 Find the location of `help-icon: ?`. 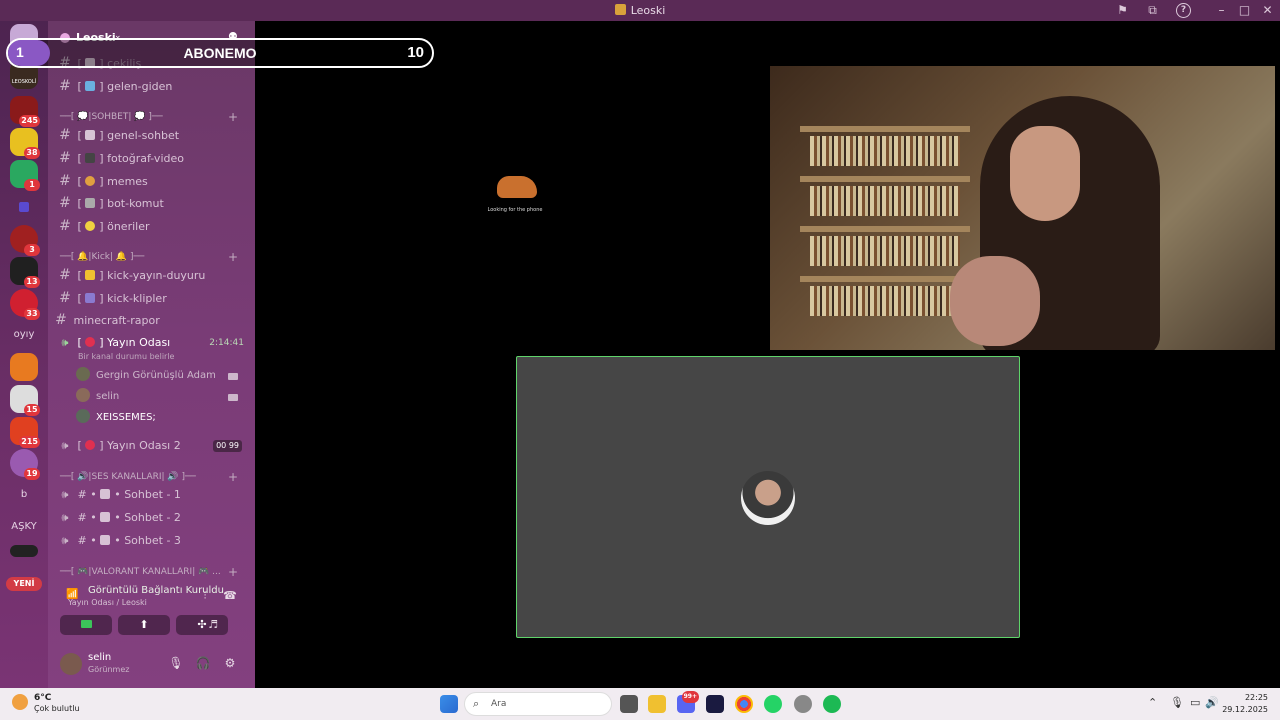

help-icon: ? is located at coordinates (1183, 10).